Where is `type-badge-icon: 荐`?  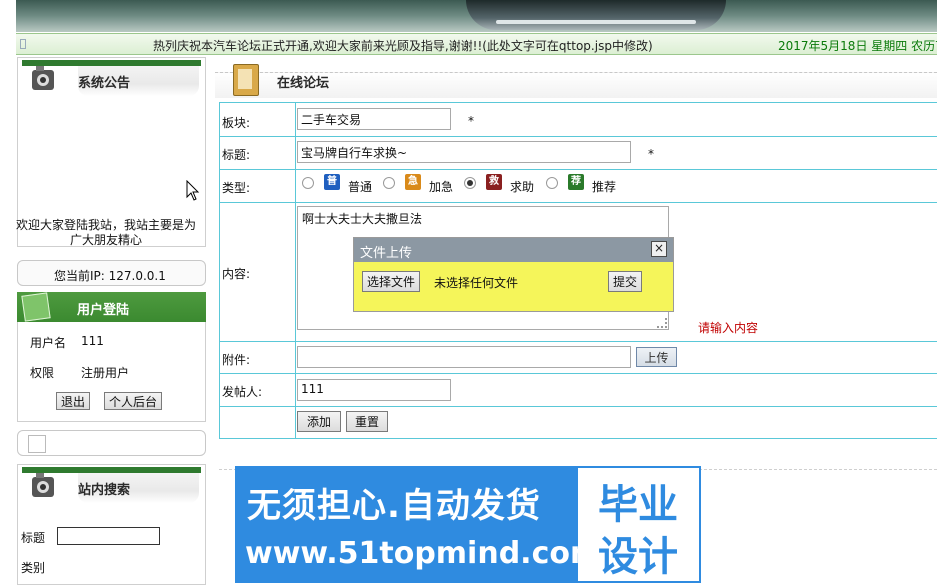
type-badge-icon: 荐 is located at coordinates (576, 182).